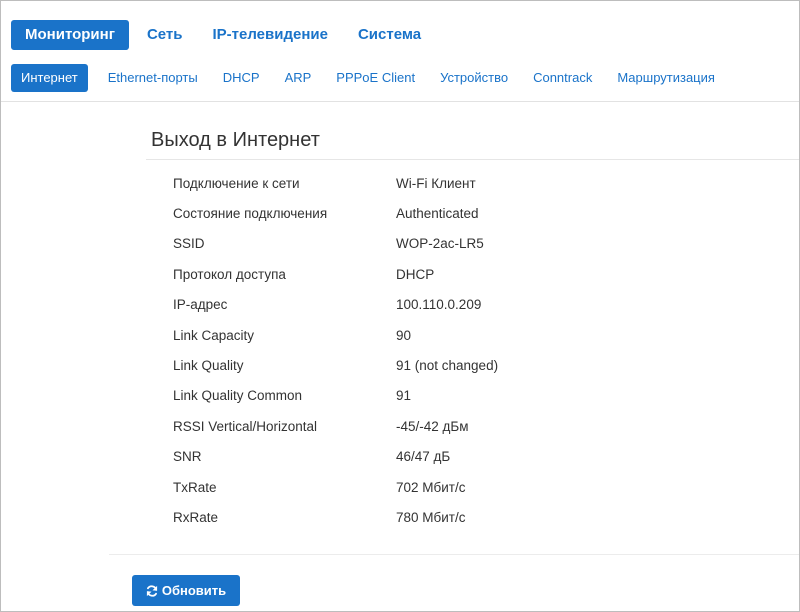 This screenshot has height=612, width=800. Describe the element at coordinates (335, 183) in the screenshot. I see `info-row-connection: Подключение к сети Wi-Fi Клиент` at that location.